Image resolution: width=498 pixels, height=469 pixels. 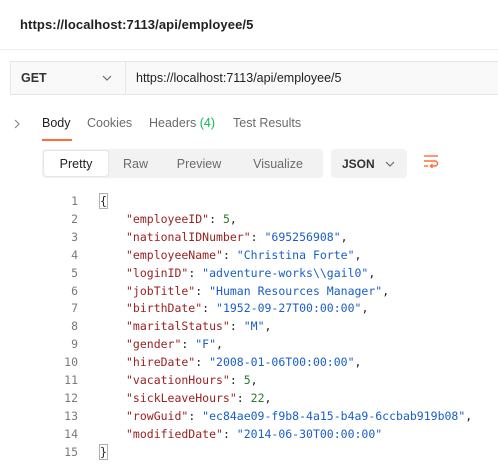 What do you see at coordinates (161, 290) in the screenshot?
I see `json-key: "jobTitle"` at bounding box center [161, 290].